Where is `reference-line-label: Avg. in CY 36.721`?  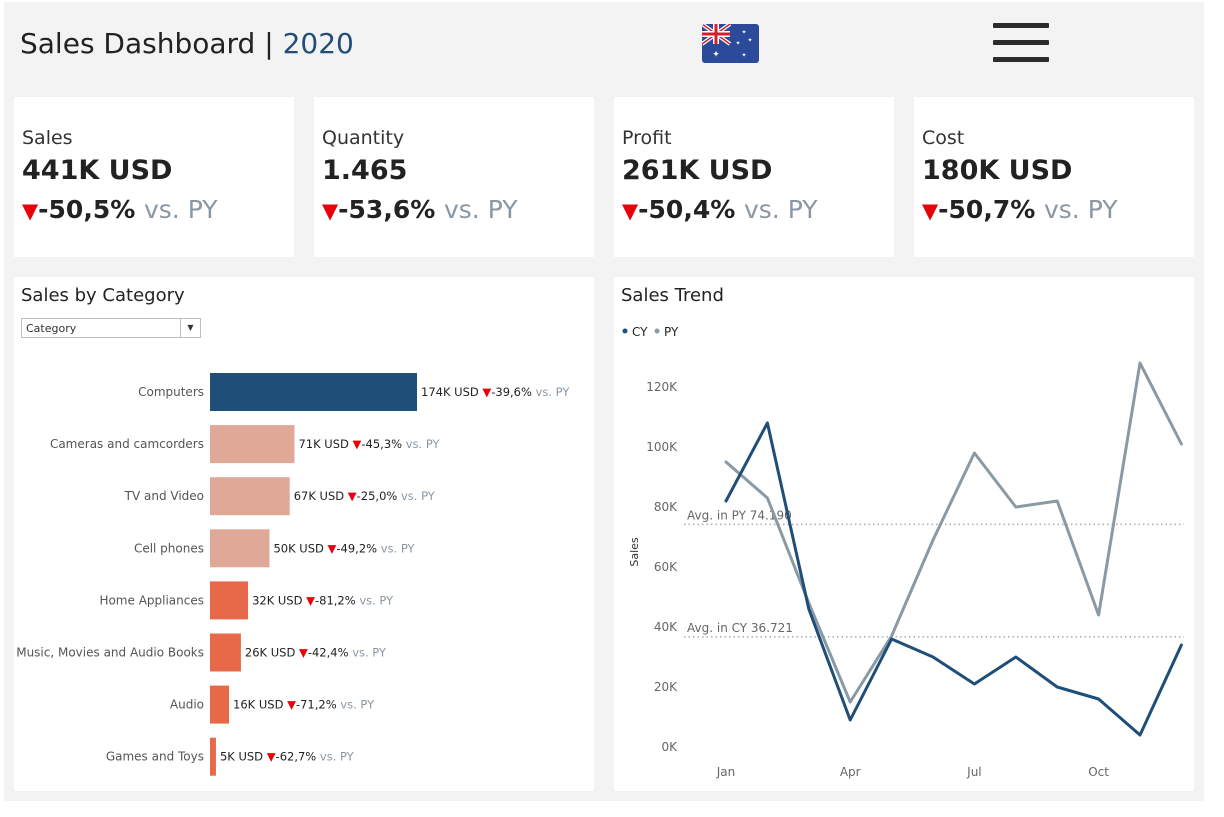
reference-line-label: Avg. in CY 36.721 is located at coordinates (740, 628).